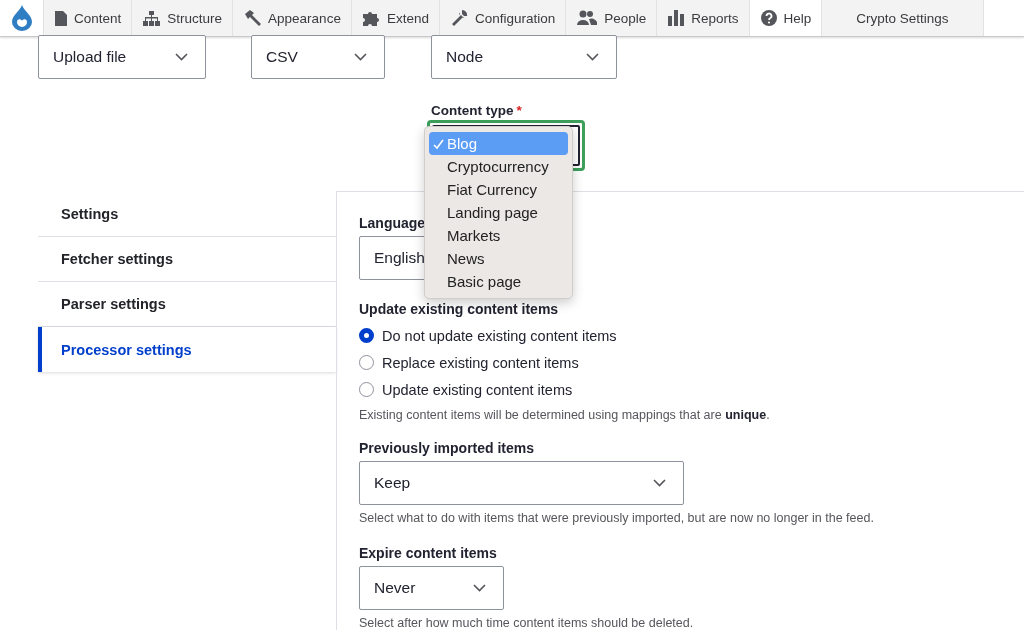 This screenshot has width=1024, height=639. What do you see at coordinates (428, 553) in the screenshot?
I see `field-label: Expire content items` at bounding box center [428, 553].